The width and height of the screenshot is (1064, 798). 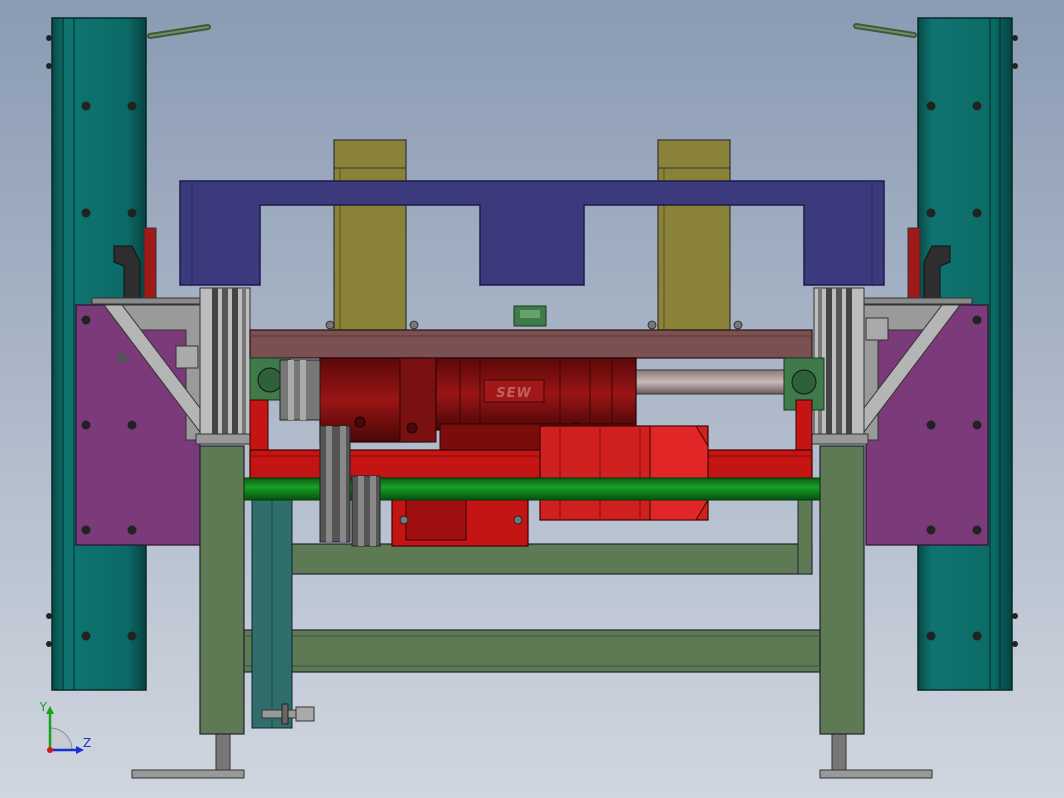 What do you see at coordinates (694, 235) in the screenshot?
I see `right-olive-post` at bounding box center [694, 235].